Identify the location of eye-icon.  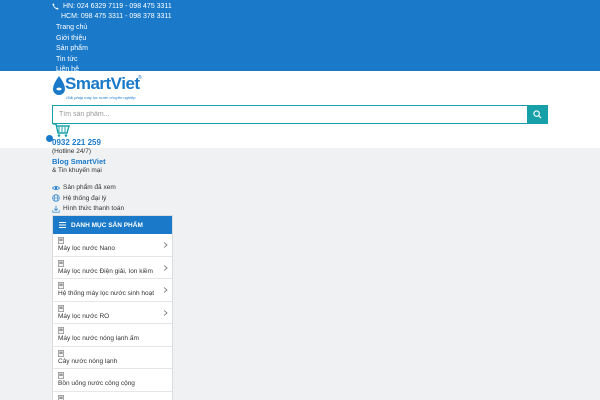
(56, 187).